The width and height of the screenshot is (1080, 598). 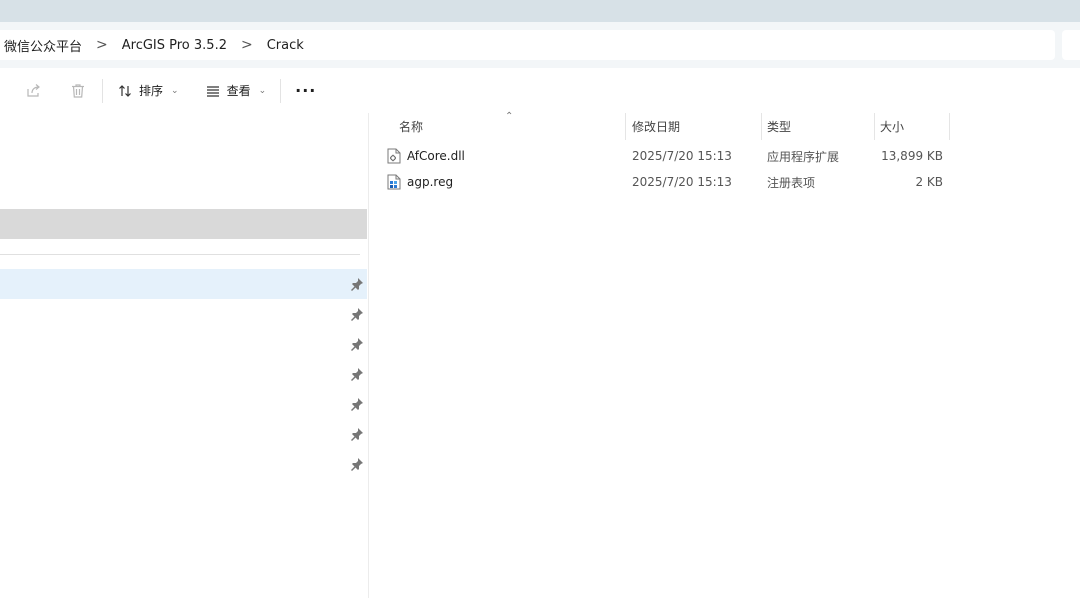 I want to click on more-options-button: ···, so click(x=305, y=91).